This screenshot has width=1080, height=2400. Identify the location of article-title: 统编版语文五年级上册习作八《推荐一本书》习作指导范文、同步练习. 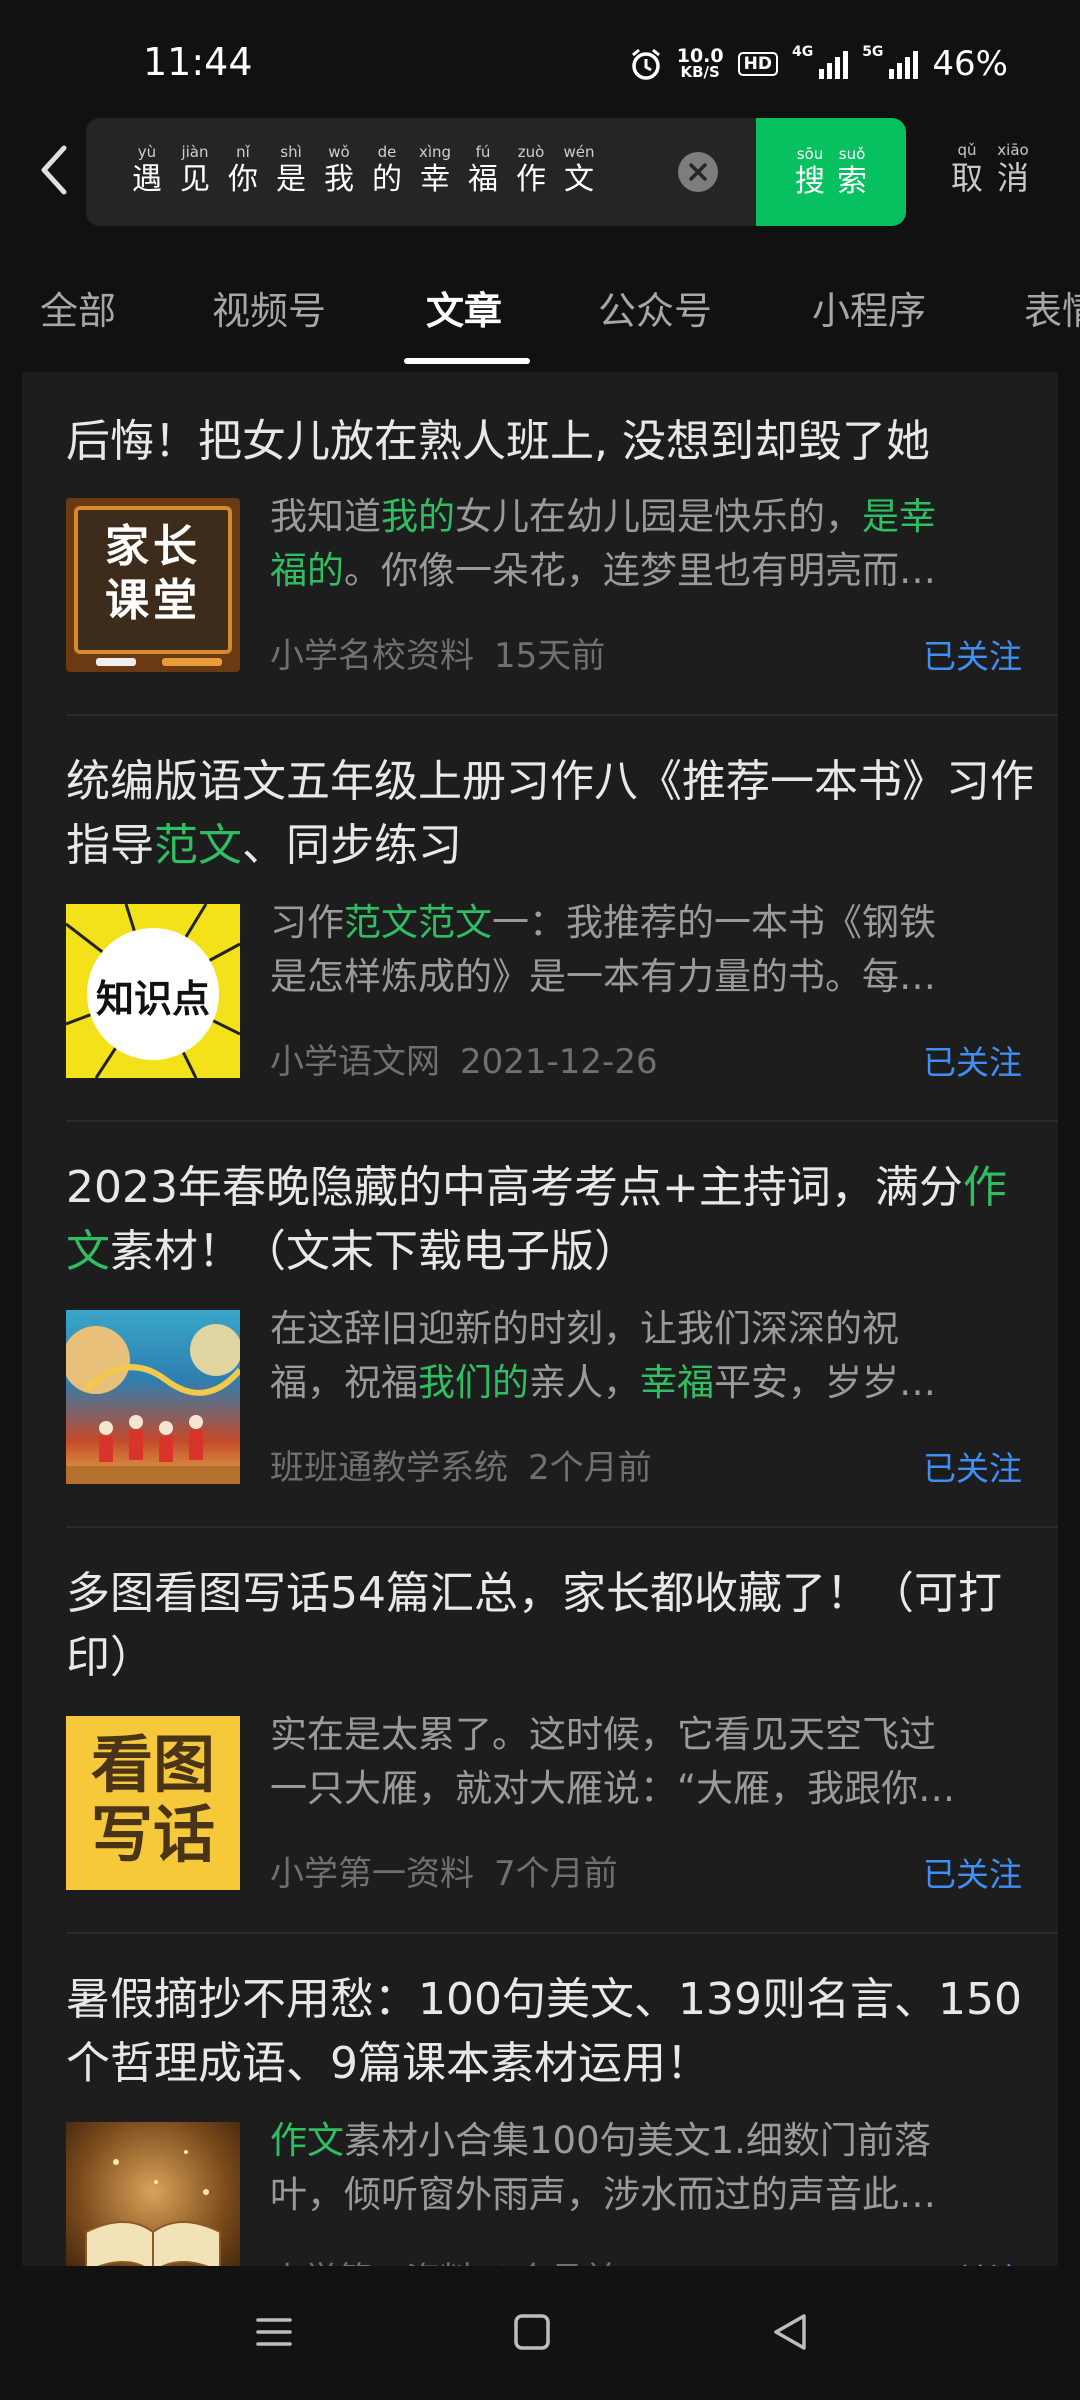
(551, 814).